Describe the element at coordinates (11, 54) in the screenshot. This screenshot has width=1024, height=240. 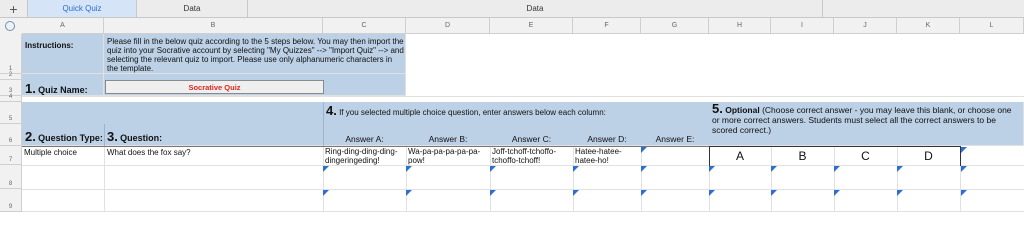
I see `row-header-1: 1` at that location.